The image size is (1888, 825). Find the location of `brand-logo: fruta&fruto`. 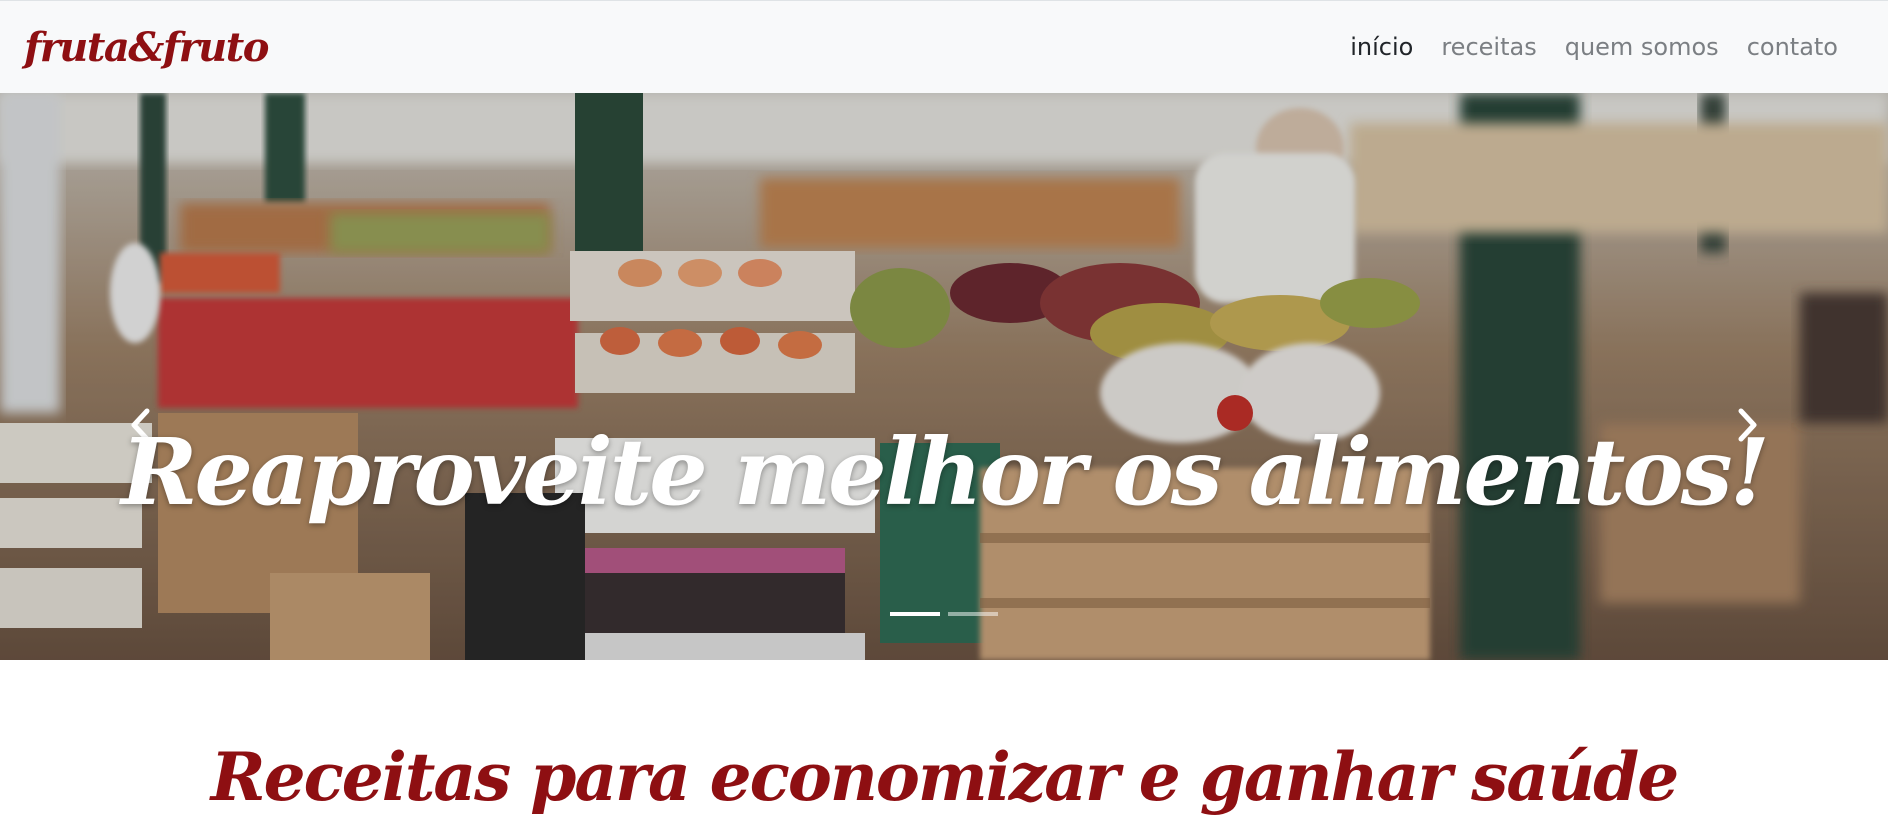

brand-logo: fruta&fruto is located at coordinates (146, 47).